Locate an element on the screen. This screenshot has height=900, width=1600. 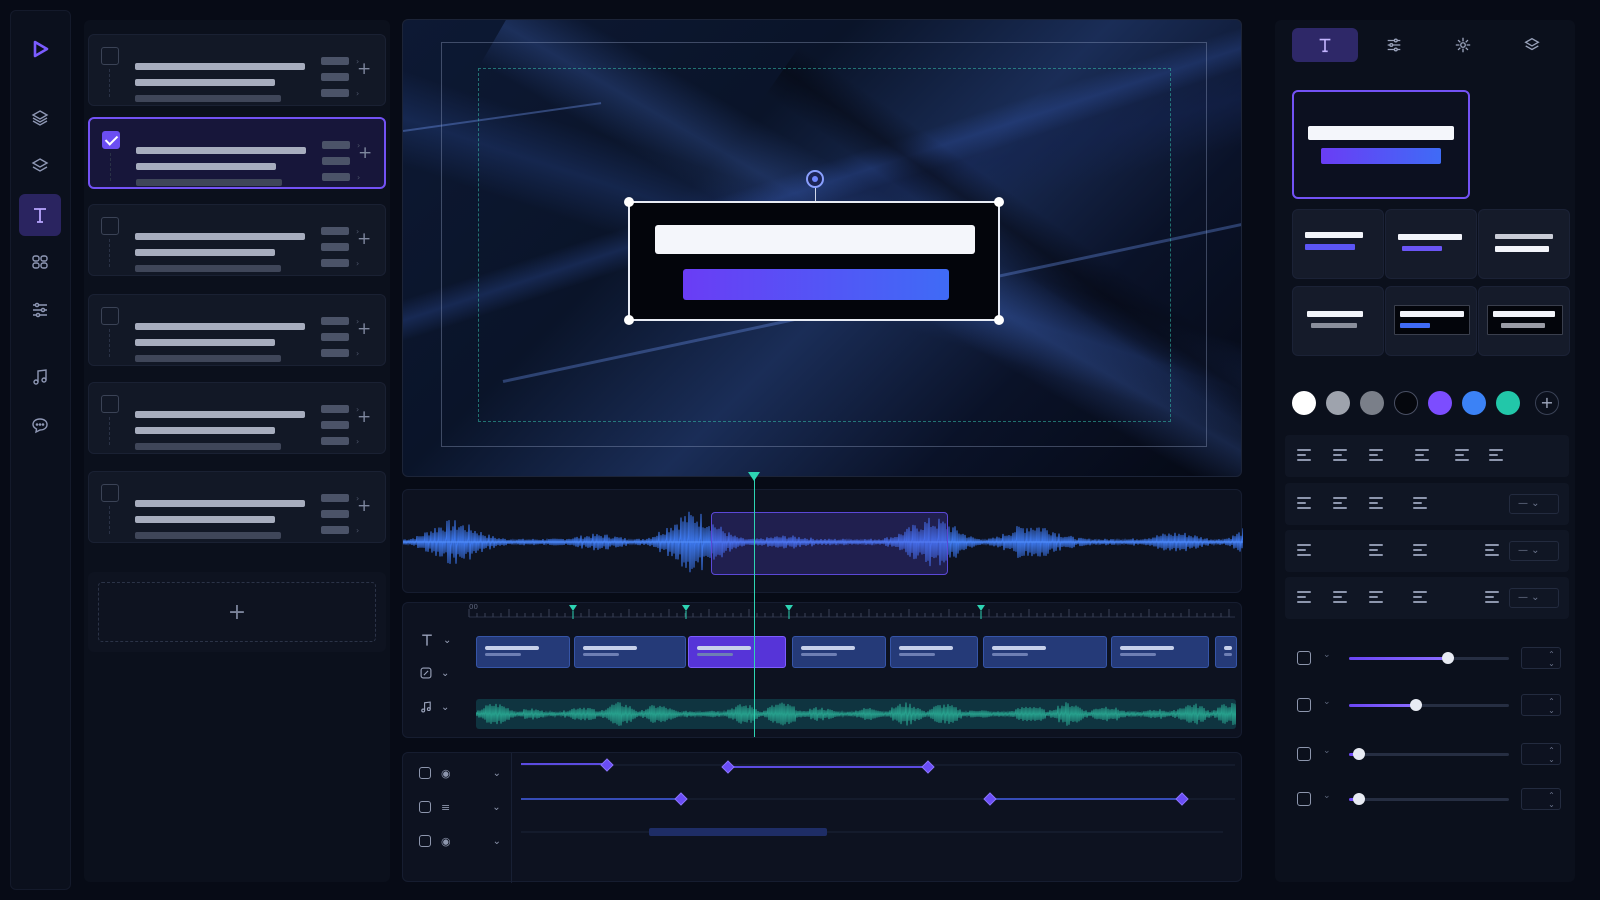
playhead-marker is located at coordinates (754, 476).